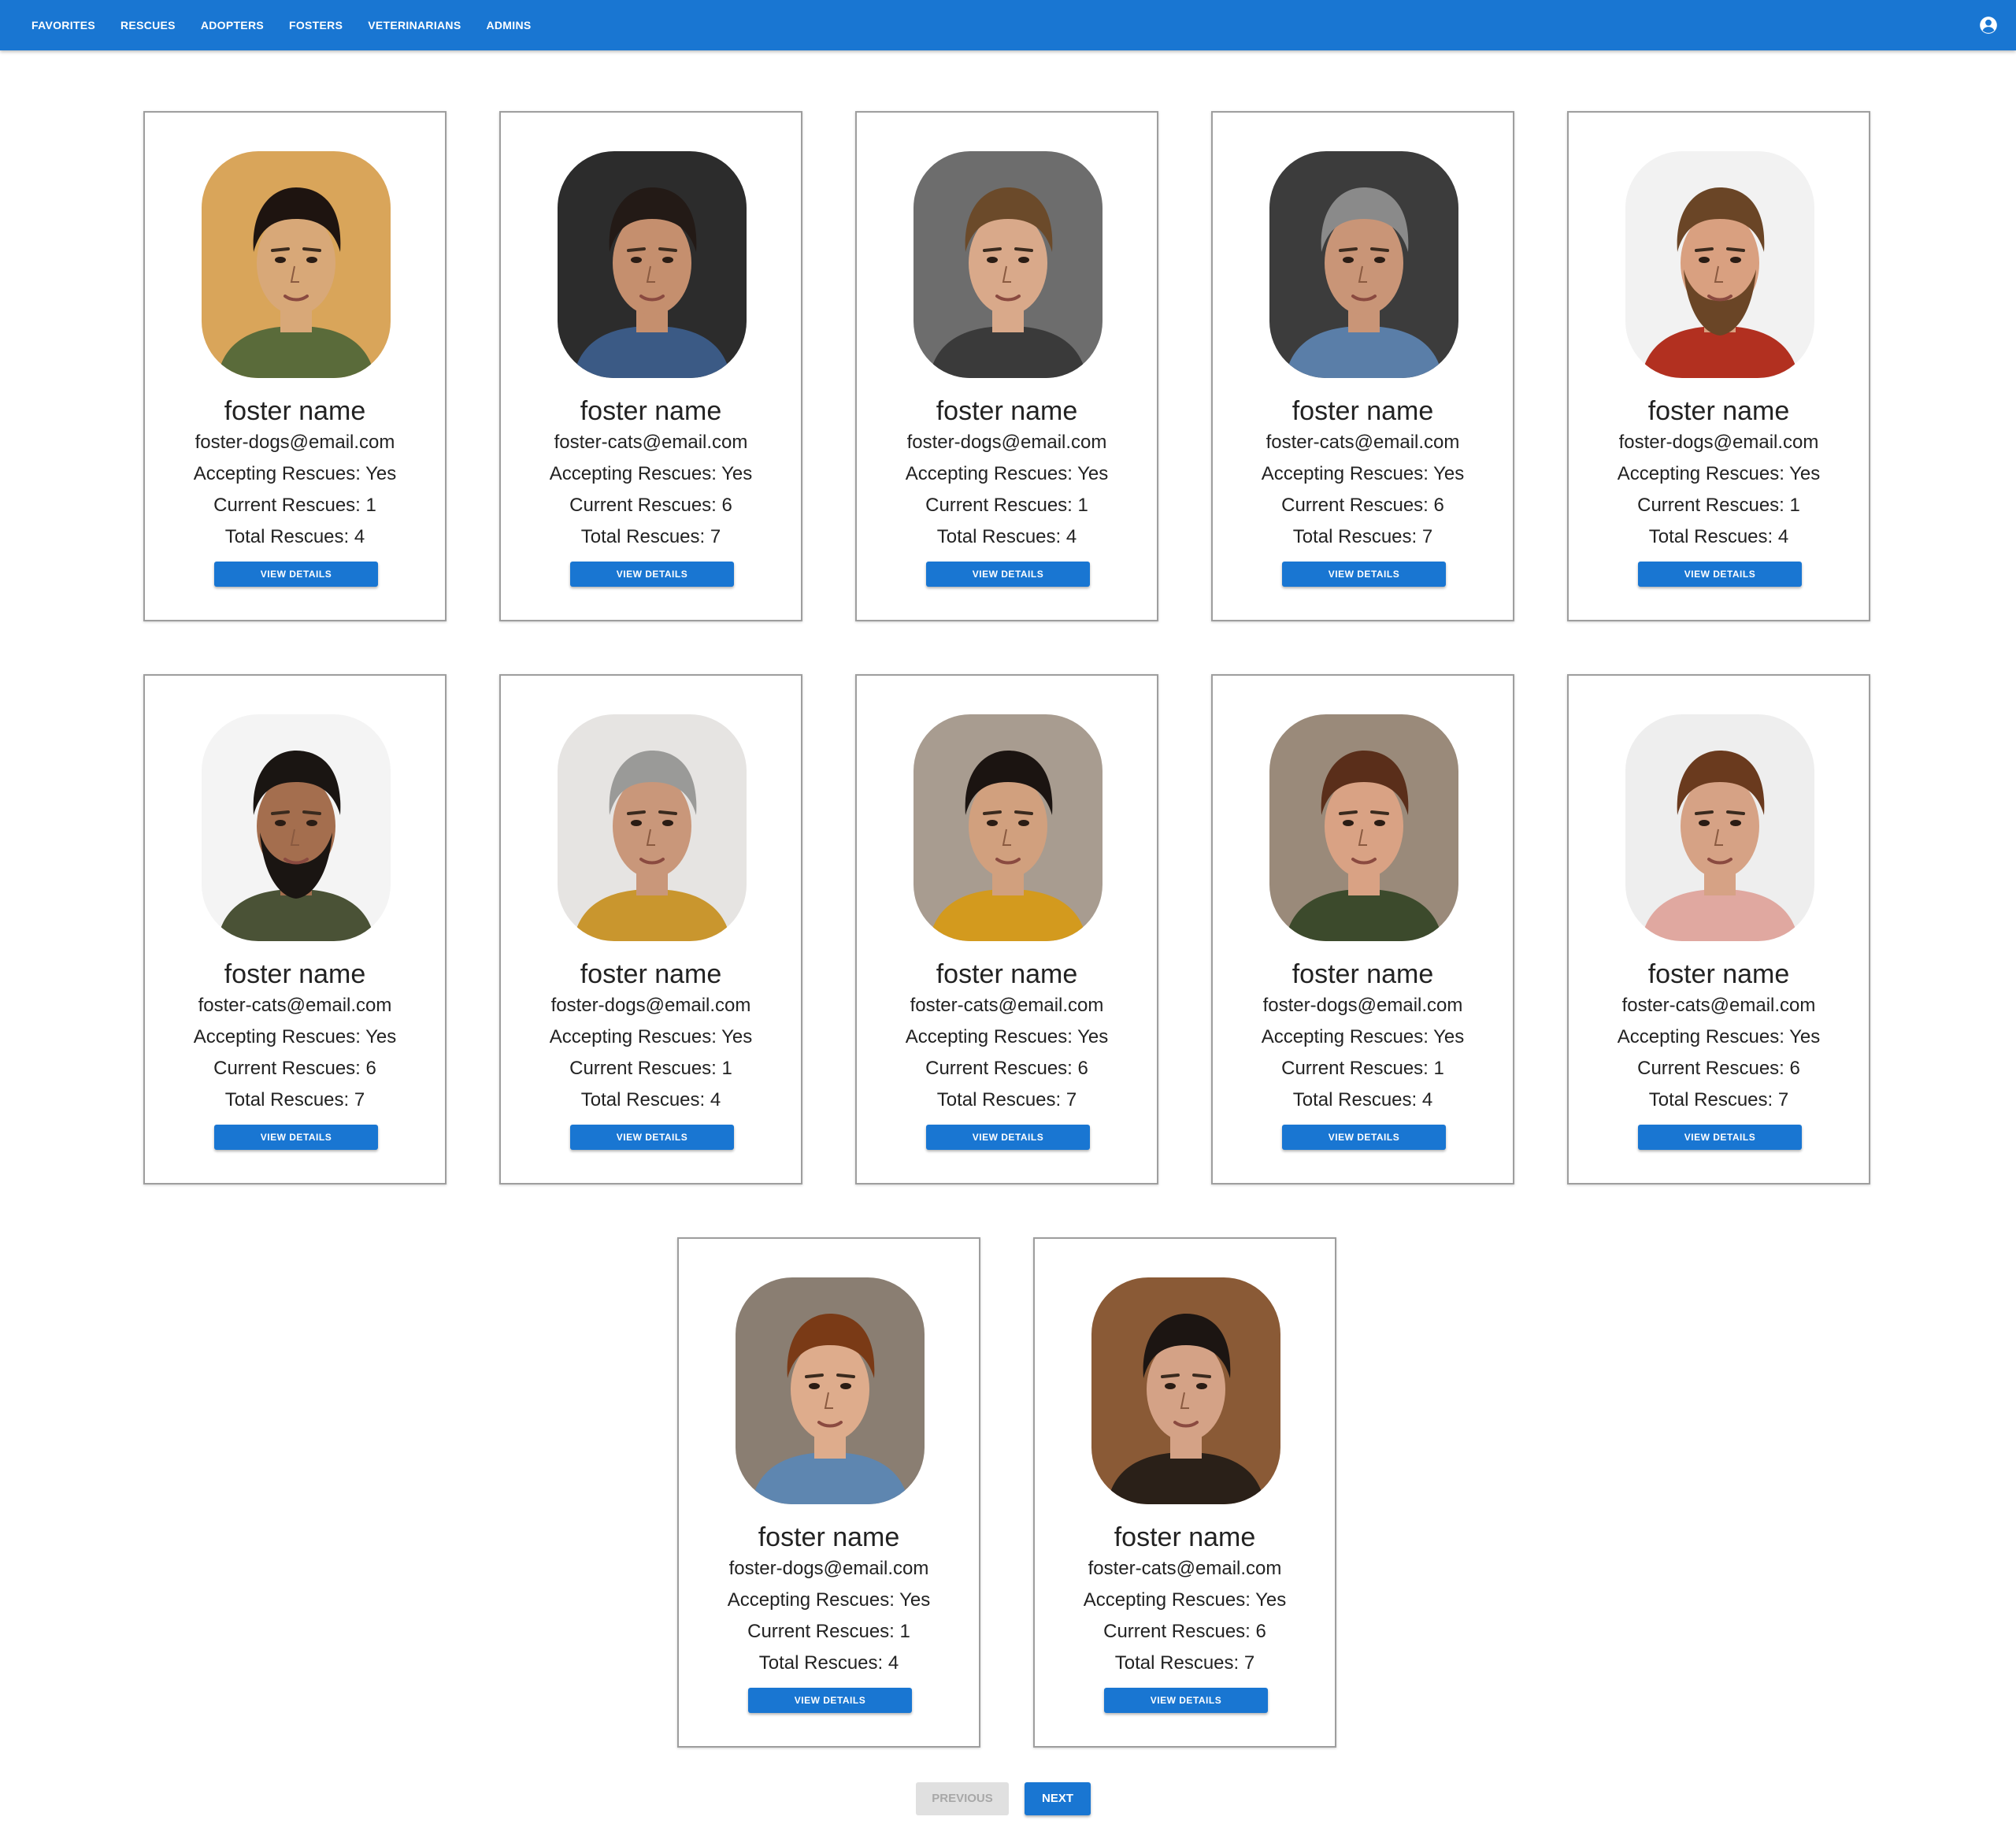 This screenshot has height=1824, width=2016. What do you see at coordinates (962, 1798) in the screenshot?
I see `previous-page-button: PREVIOUS` at bounding box center [962, 1798].